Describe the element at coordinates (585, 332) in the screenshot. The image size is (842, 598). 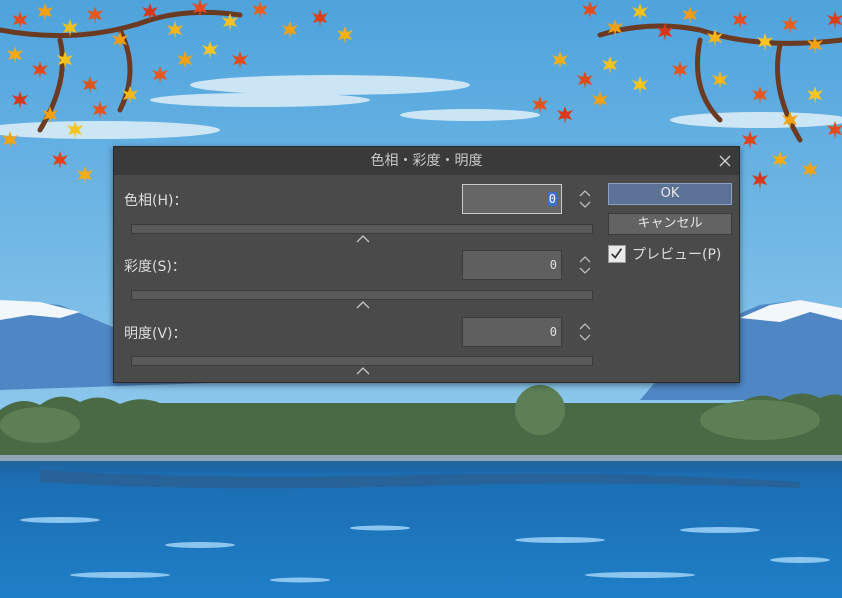
I see `value-spin-icon` at that location.